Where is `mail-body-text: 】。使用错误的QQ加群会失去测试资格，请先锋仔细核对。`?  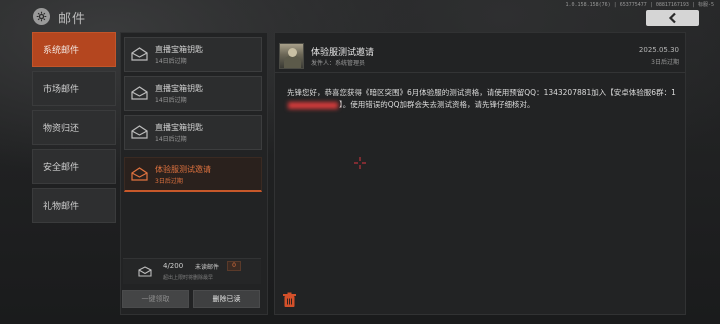
mail-body-text: 】。使用错误的QQ加群会失去测试资格，请先锋仔细核对。 is located at coordinates (437, 104).